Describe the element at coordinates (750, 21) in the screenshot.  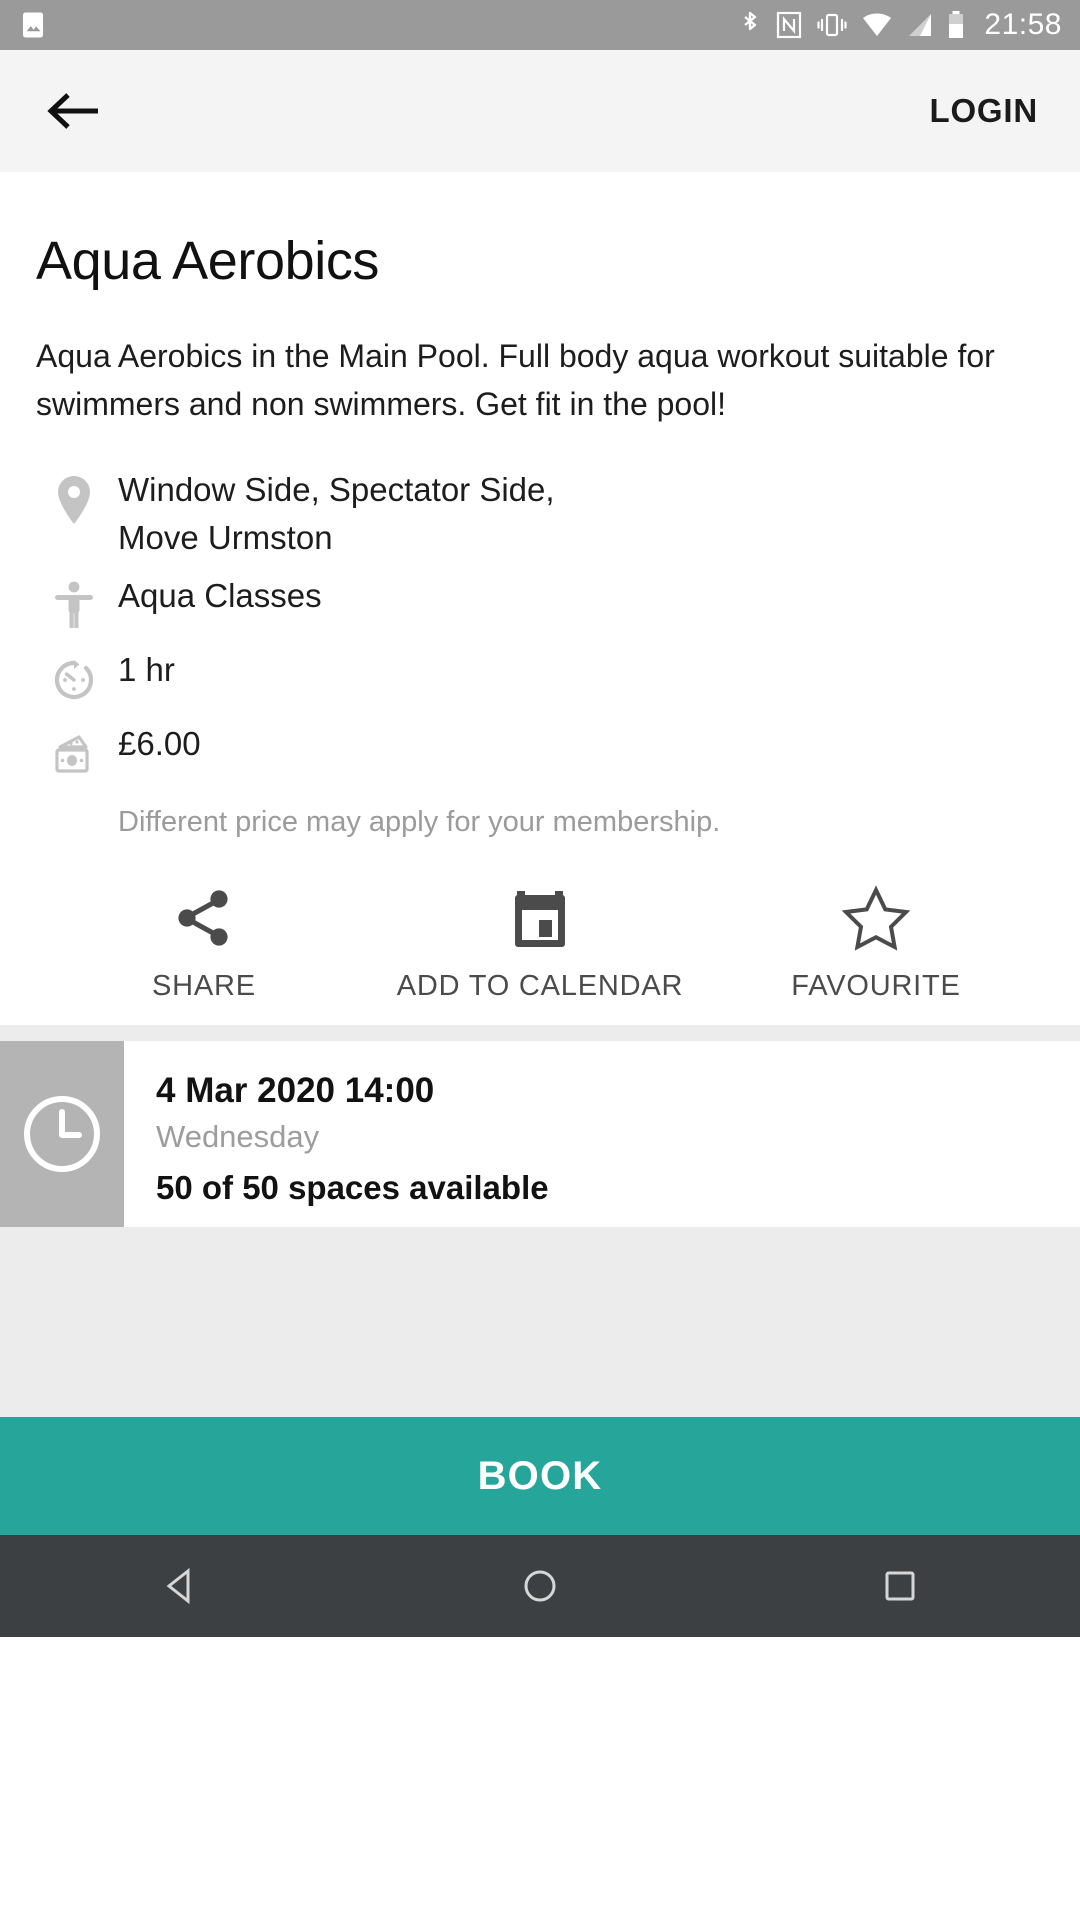
I see `bluetooth-icon` at that location.